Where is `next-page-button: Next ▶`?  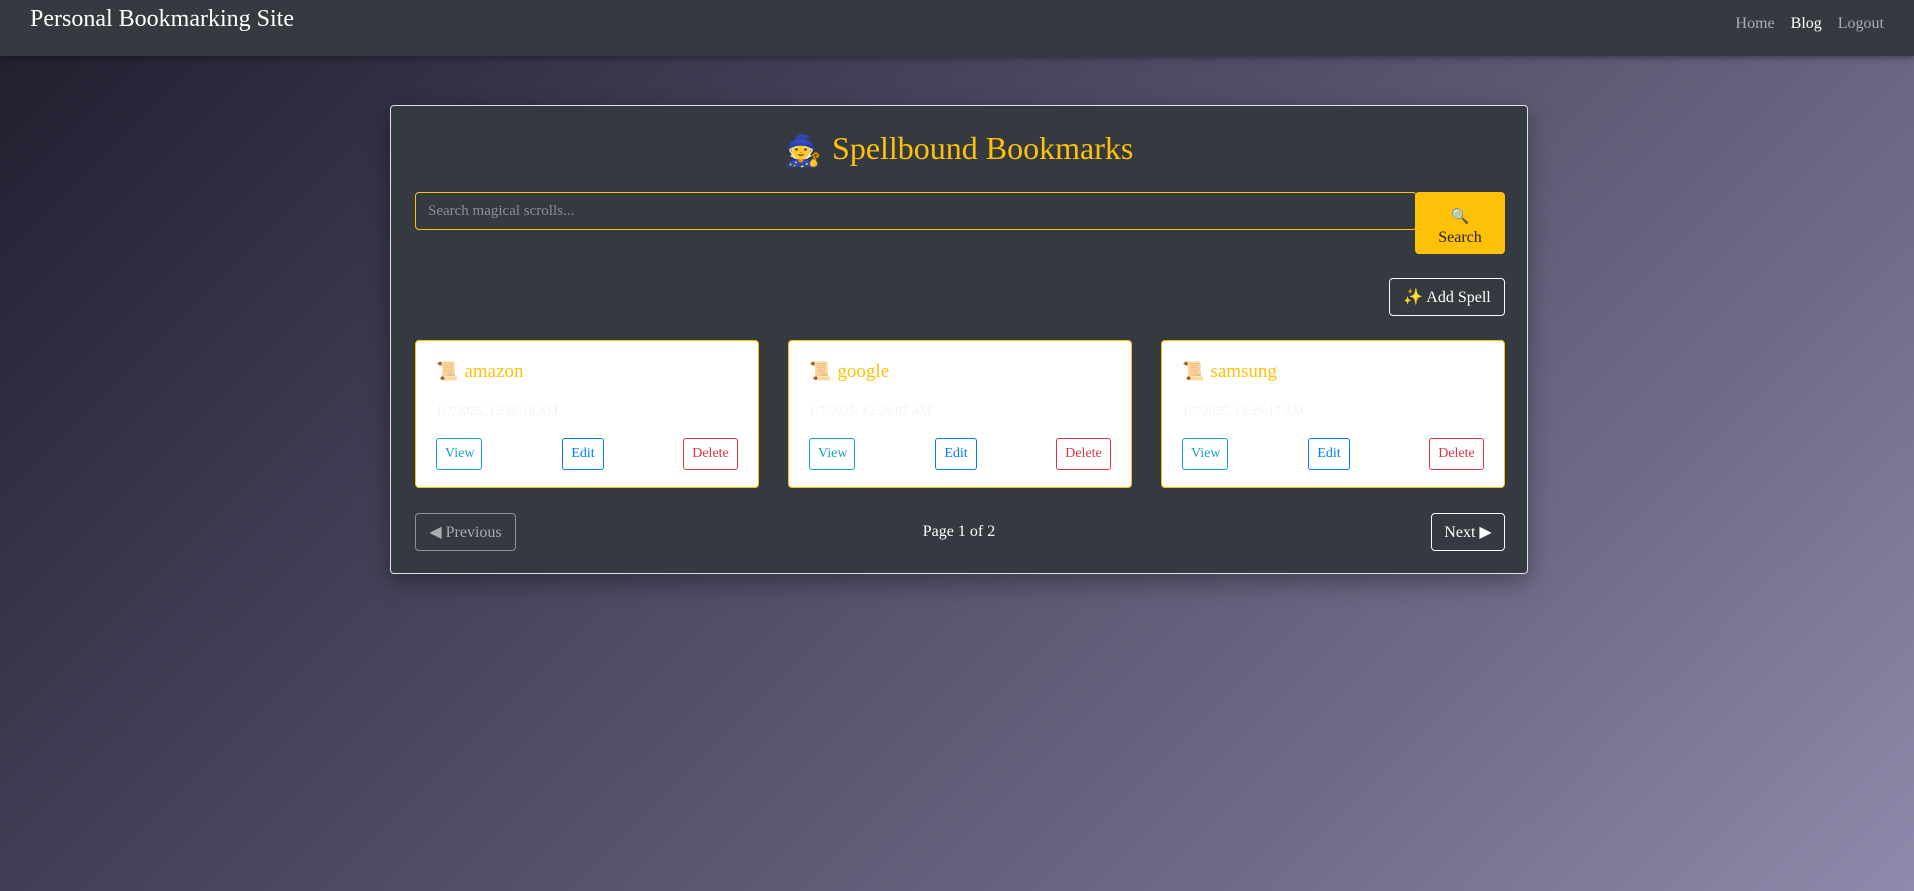 next-page-button: Next ▶ is located at coordinates (1468, 532).